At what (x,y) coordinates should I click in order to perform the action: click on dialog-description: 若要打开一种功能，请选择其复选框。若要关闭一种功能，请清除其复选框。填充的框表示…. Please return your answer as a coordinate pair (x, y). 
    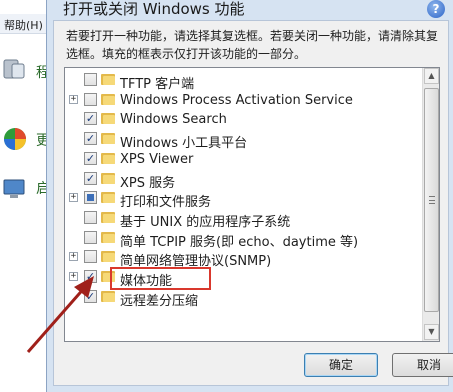
    Looking at the image, I should click on (252, 45).